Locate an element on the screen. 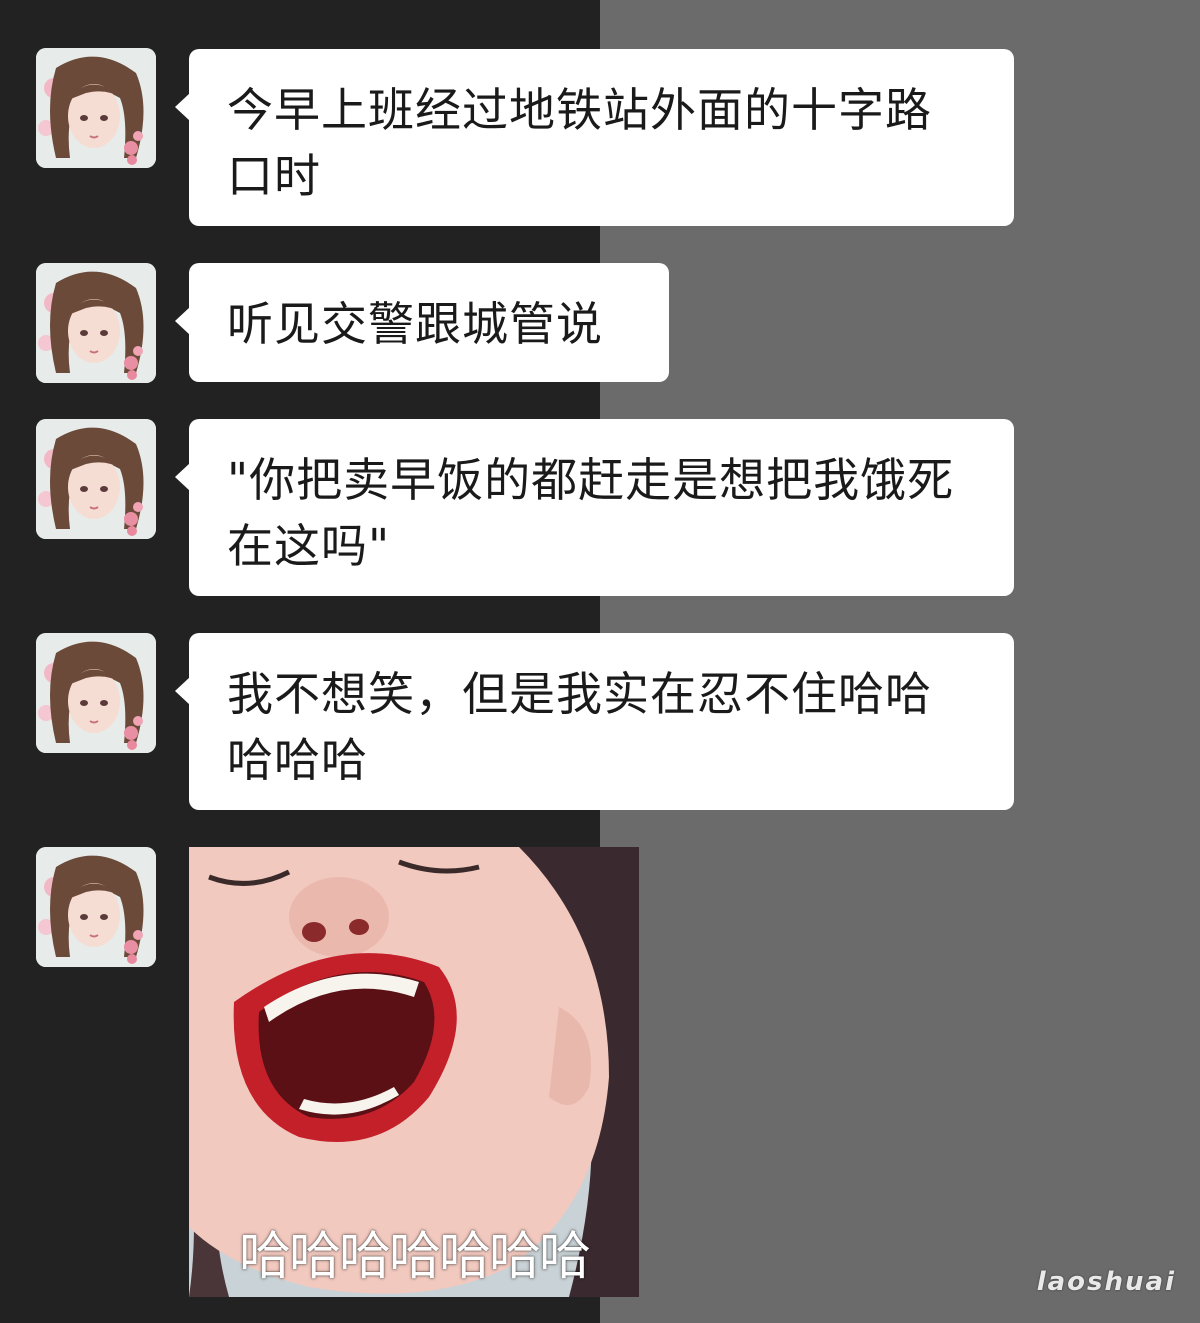  sticker-caption: 哈哈哈哈哈哈哈 is located at coordinates (414, 1257).